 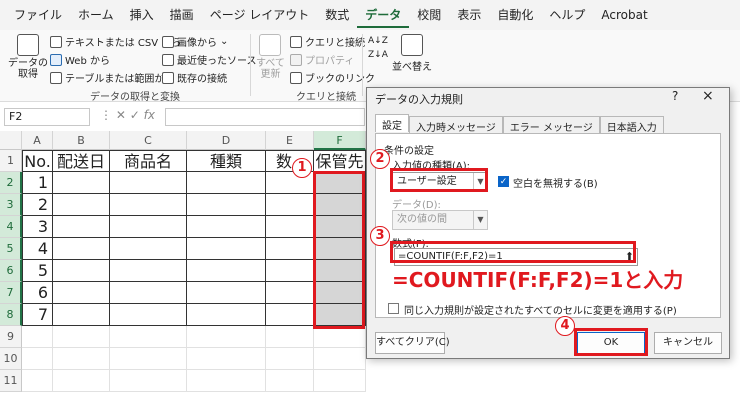 What do you see at coordinates (226, 161) in the screenshot?
I see `header-cell-type: 種類` at bounding box center [226, 161].